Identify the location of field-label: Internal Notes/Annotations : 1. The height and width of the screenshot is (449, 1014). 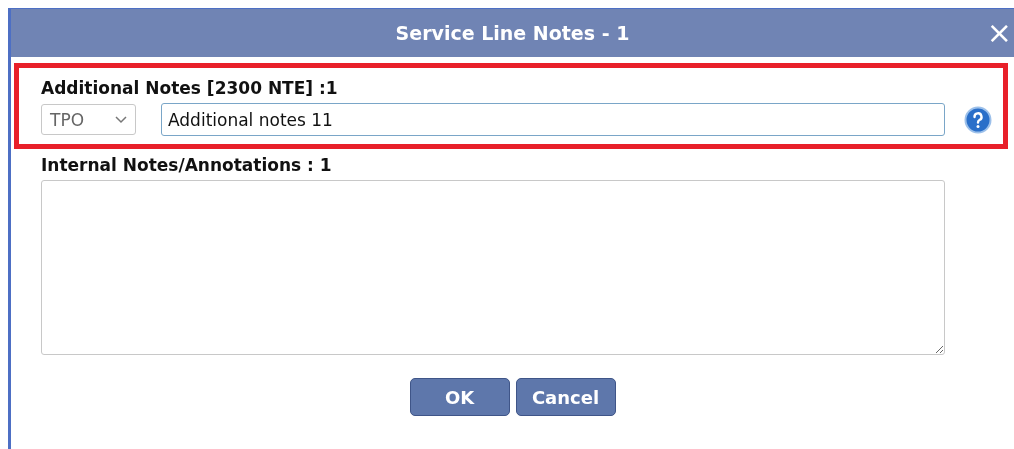
(187, 165).